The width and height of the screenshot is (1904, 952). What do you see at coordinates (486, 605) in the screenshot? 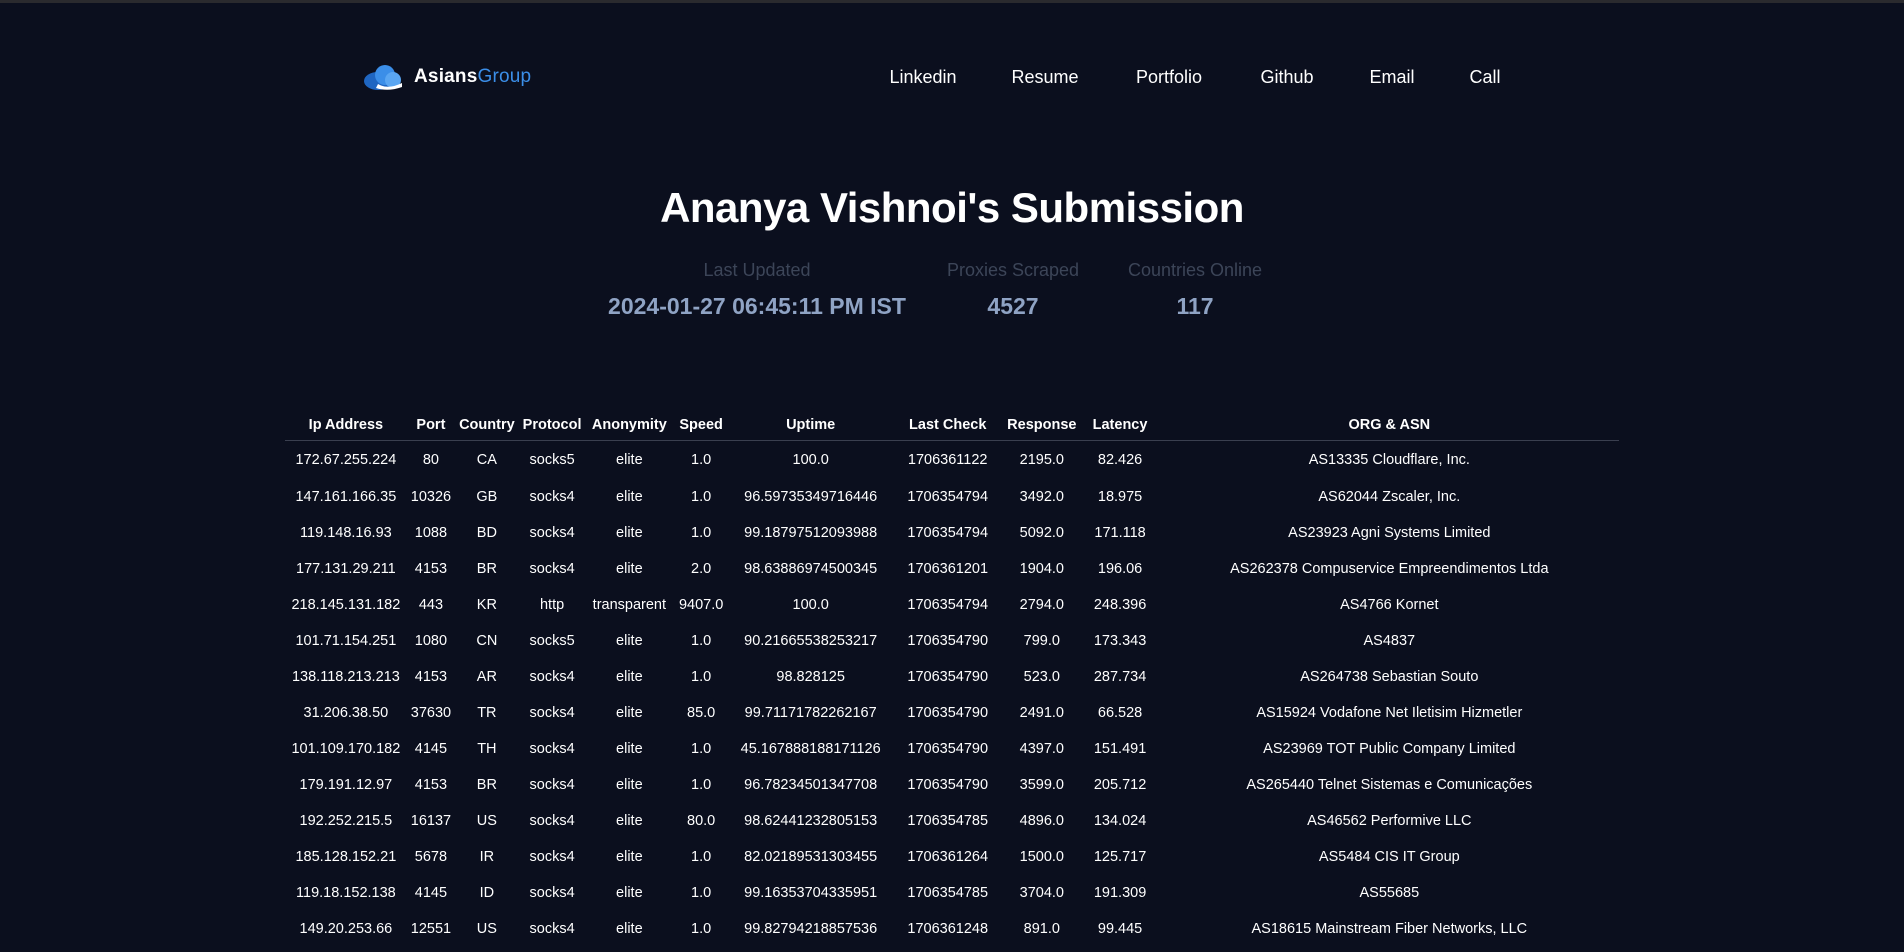
I see `country-cell: KR` at bounding box center [486, 605].